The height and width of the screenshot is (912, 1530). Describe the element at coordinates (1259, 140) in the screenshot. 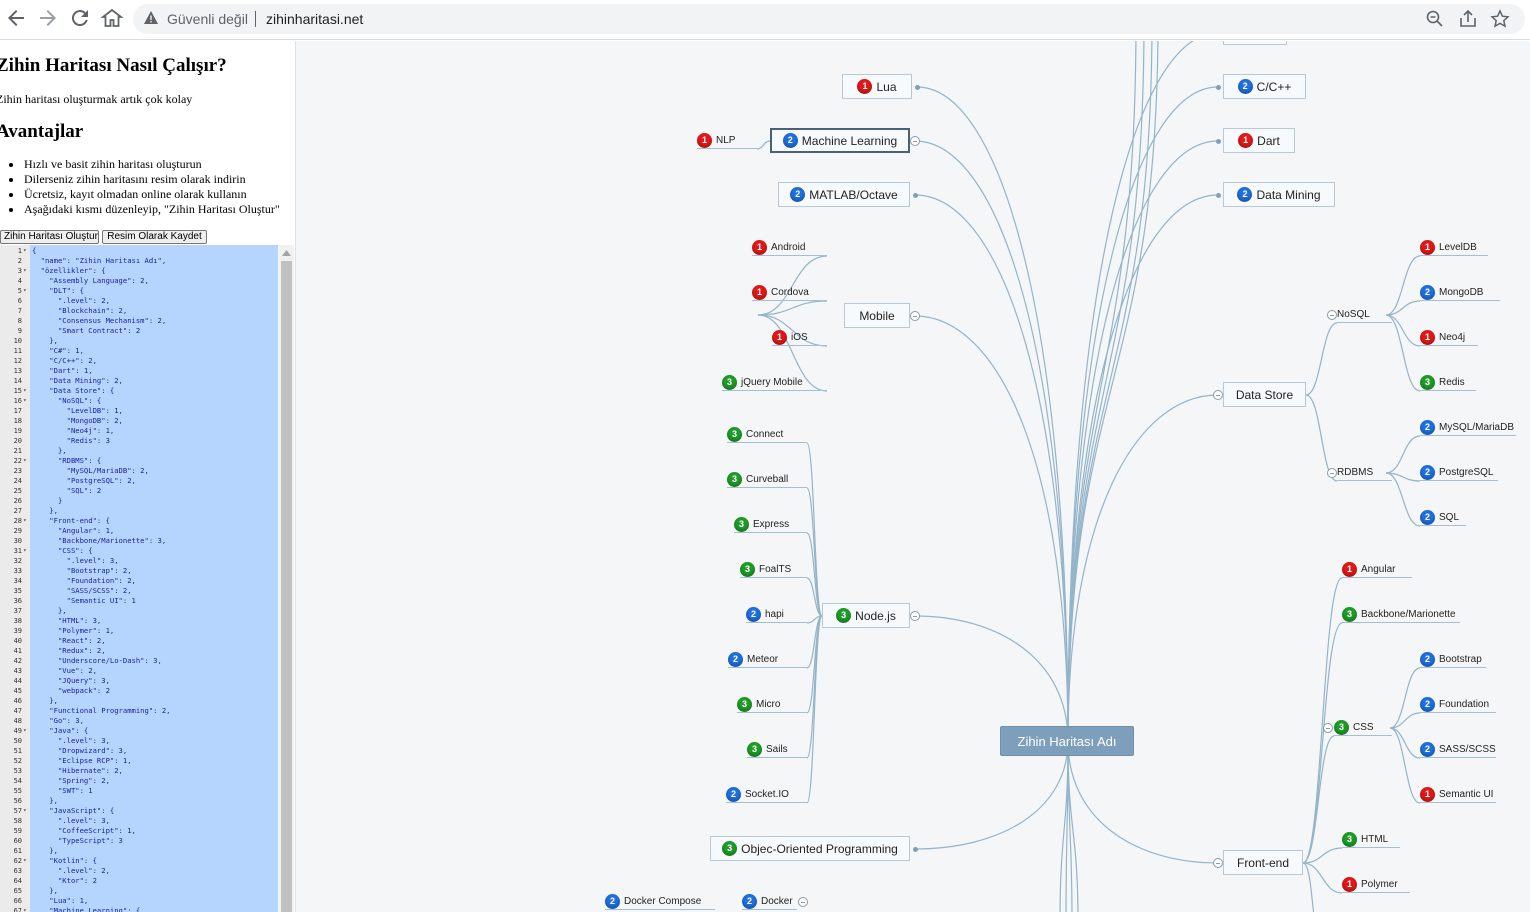

I see `mindmap-topic-node: 1 Dart` at that location.